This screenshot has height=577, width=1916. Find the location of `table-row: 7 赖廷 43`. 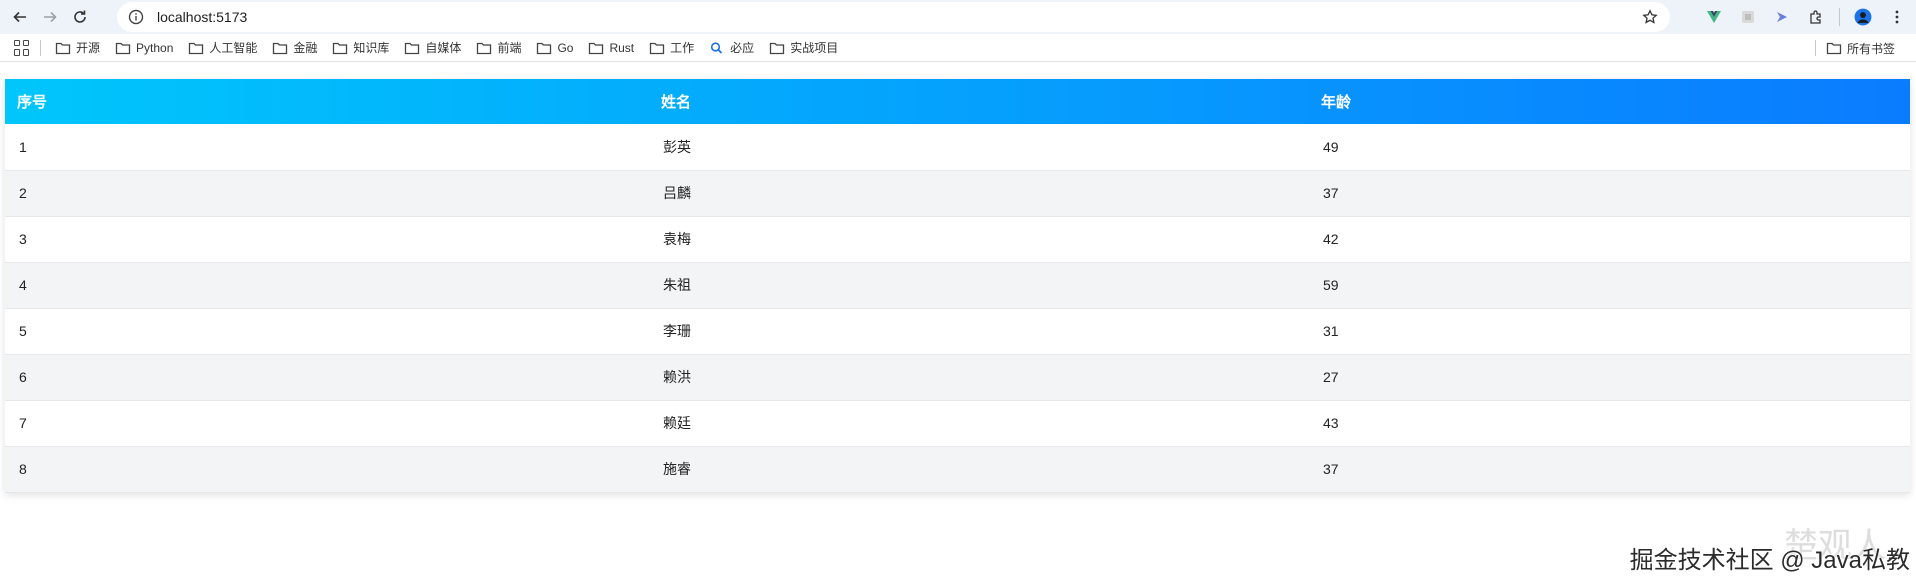

table-row: 7 赖廷 43 is located at coordinates (957, 423).